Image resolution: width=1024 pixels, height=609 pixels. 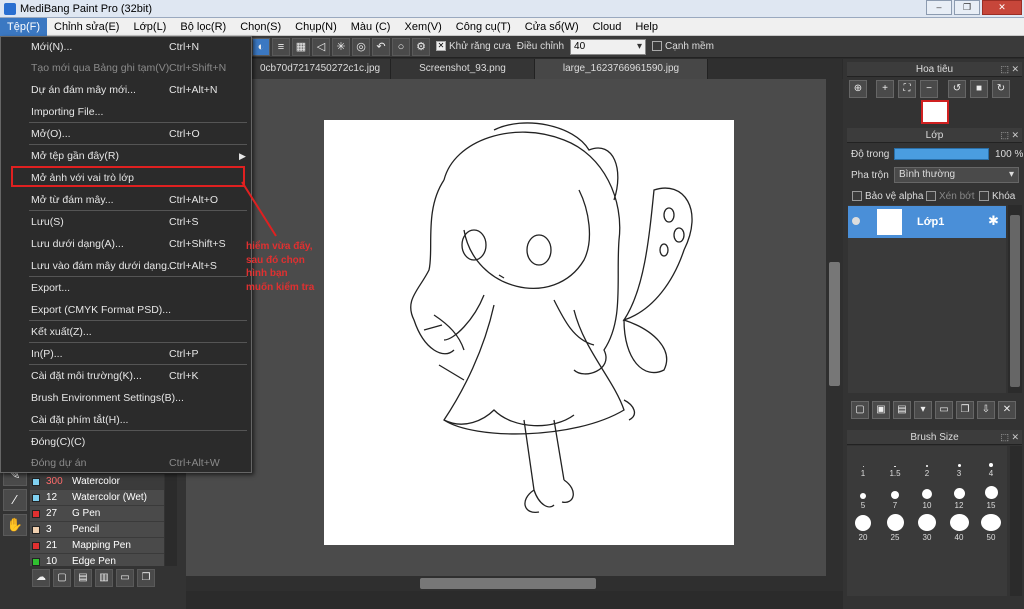 What do you see at coordinates (97, 560) in the screenshot?
I see `brush-item: 10 Edge Pen` at bounding box center [97, 560].